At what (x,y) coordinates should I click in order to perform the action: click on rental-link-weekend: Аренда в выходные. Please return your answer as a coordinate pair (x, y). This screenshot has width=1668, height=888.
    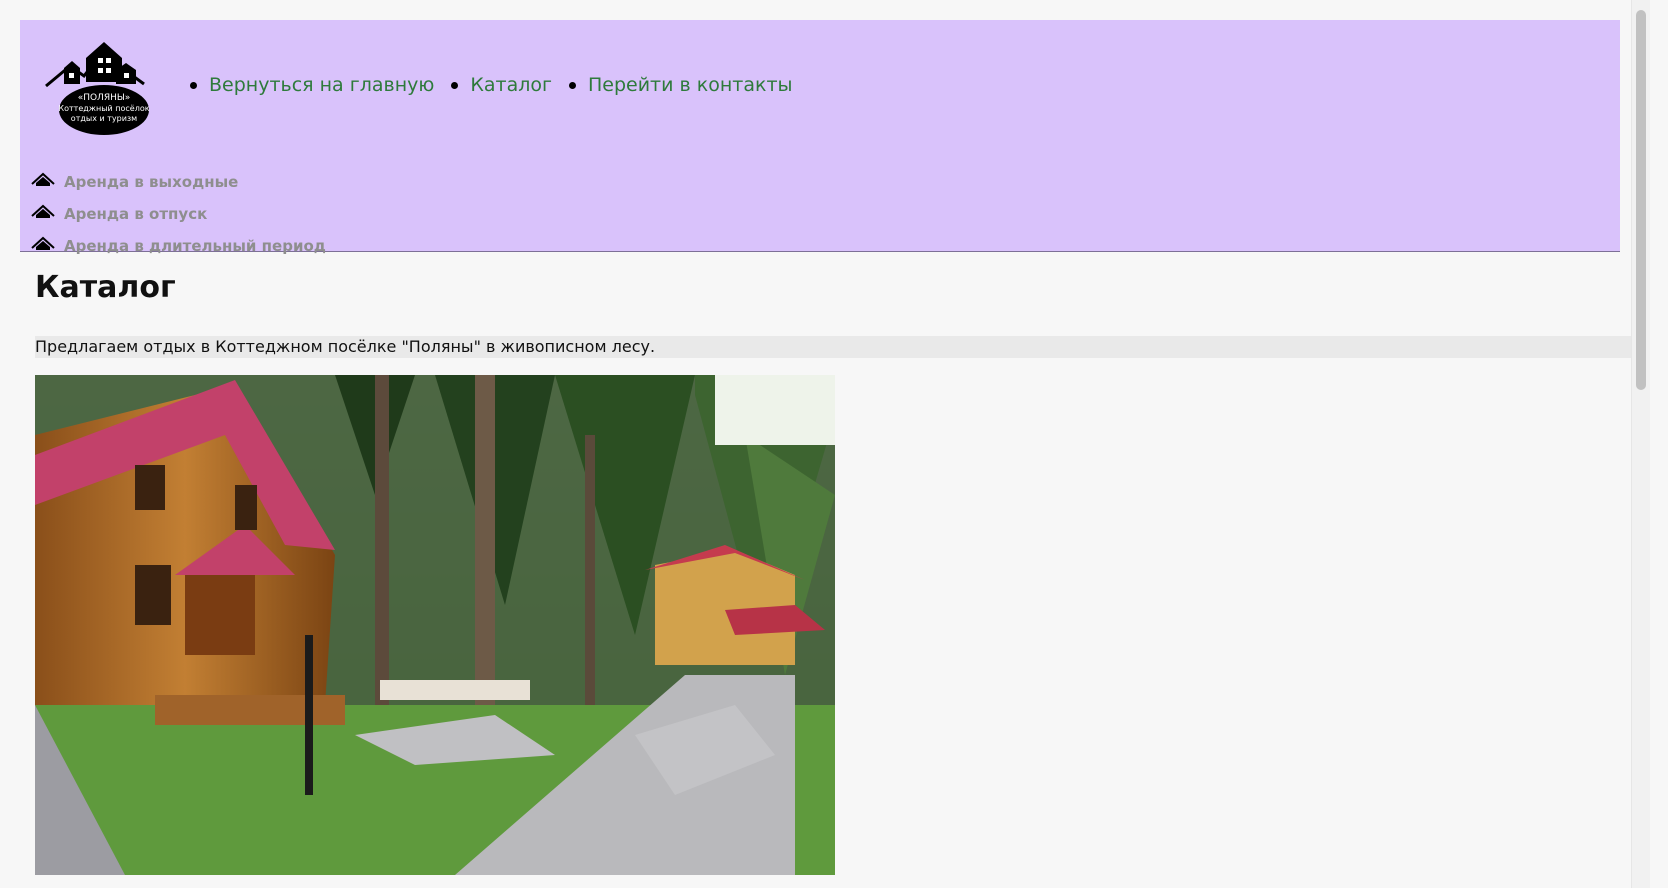
    Looking at the image, I should click on (151, 182).